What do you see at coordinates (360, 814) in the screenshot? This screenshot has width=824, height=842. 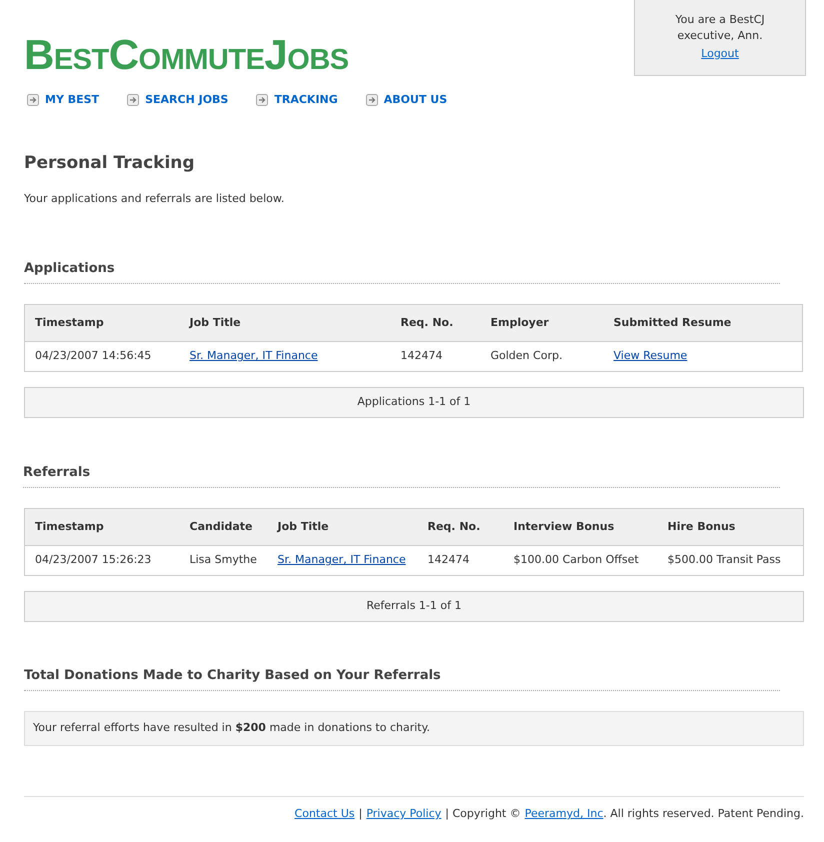 I see `footer-text: |` at bounding box center [360, 814].